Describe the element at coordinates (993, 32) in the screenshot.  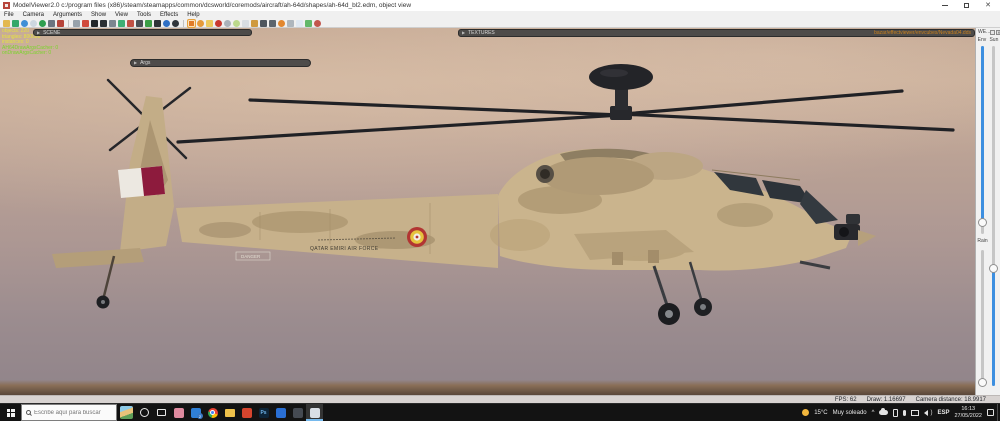
I see `undock-panel-icon` at that location.